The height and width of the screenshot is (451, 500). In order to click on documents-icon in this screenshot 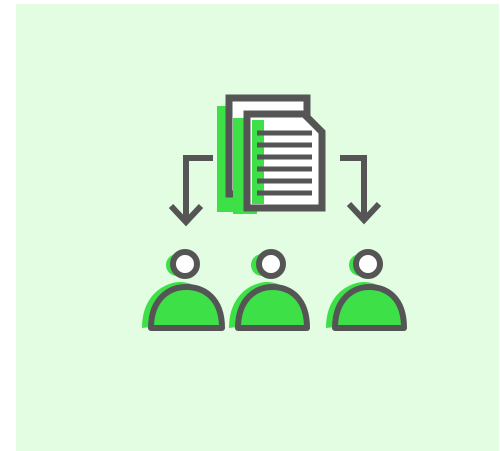, I will do `click(271, 154)`.